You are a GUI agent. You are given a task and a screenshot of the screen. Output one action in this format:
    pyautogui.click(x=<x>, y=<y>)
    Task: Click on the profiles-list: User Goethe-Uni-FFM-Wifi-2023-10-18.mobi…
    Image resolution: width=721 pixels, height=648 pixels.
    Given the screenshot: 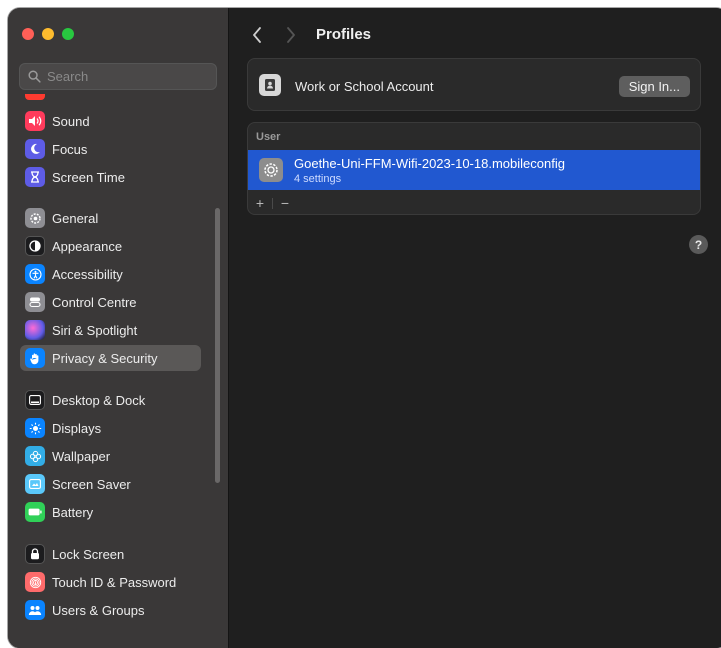 What is the action you would take?
    pyautogui.click(x=474, y=168)
    